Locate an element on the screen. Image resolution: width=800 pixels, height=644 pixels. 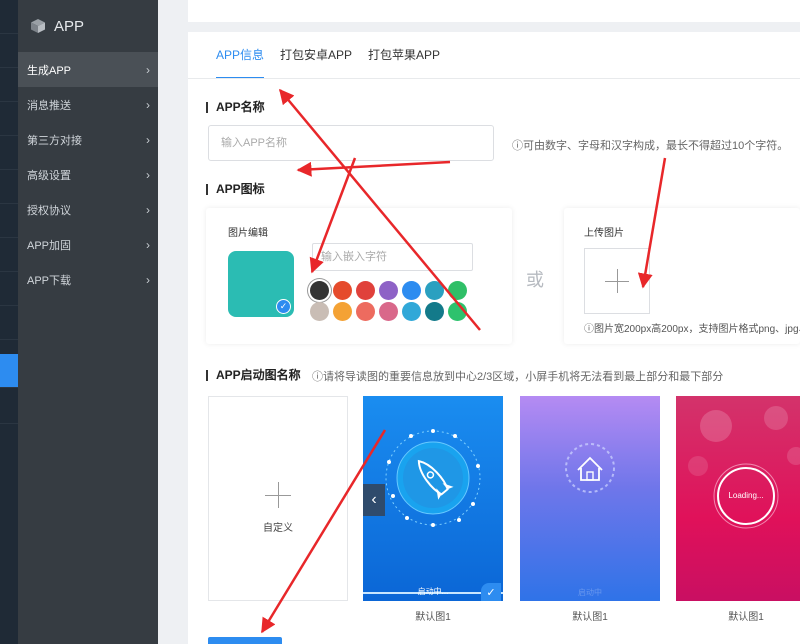
color-swatches is located at coordinates (388, 301).